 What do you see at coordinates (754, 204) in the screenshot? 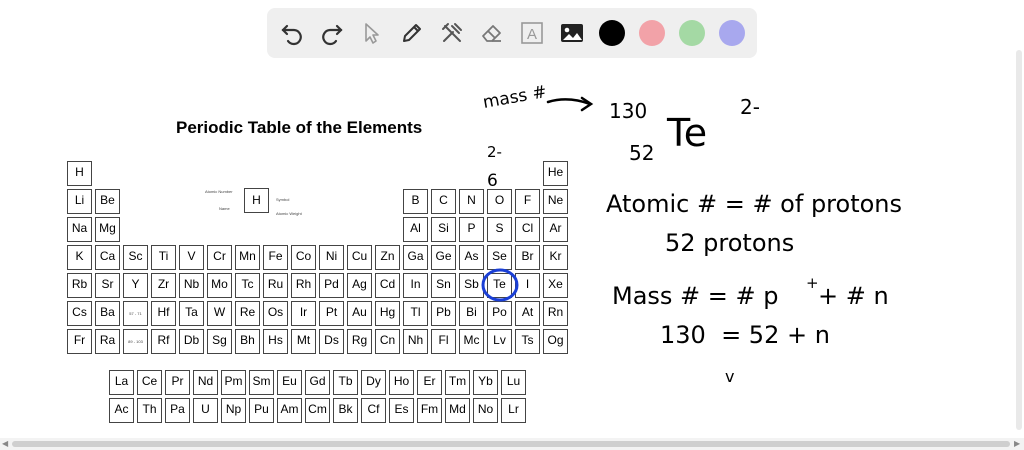
I see `note-line-1: Atomic # = # of protons` at bounding box center [754, 204].